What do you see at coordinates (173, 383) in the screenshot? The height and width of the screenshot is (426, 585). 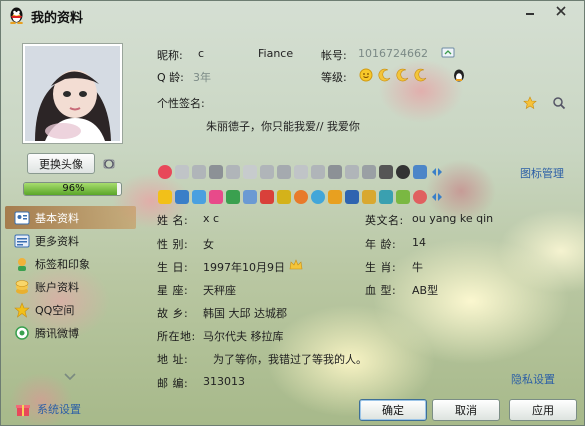 I see `zip-label: 邮 编:` at bounding box center [173, 383].